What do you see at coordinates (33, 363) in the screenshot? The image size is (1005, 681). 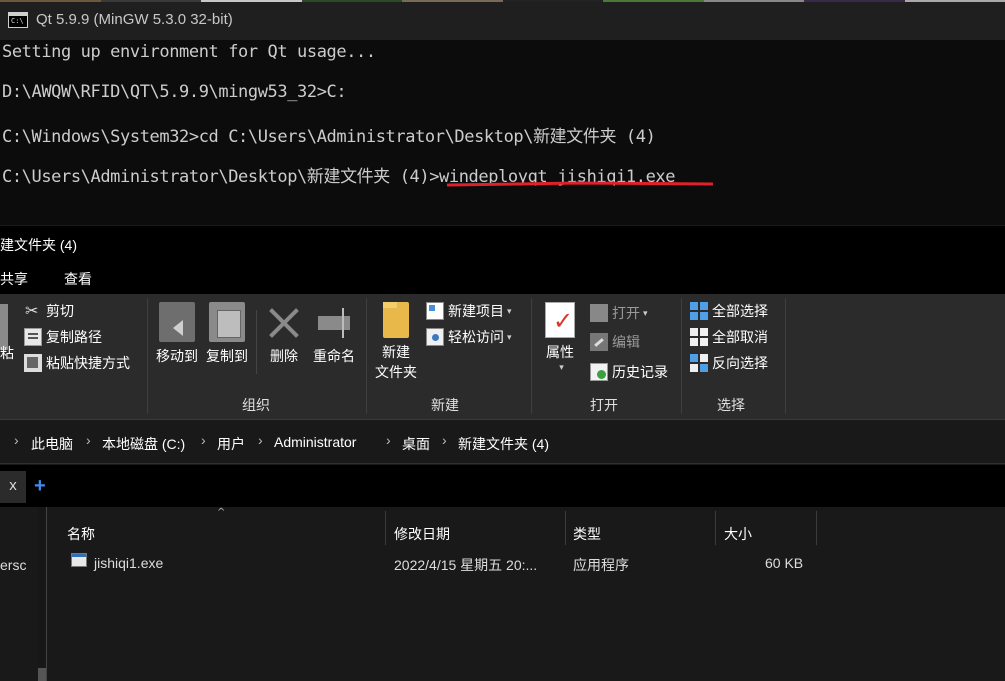 I see `paste-shortcut-icon` at bounding box center [33, 363].